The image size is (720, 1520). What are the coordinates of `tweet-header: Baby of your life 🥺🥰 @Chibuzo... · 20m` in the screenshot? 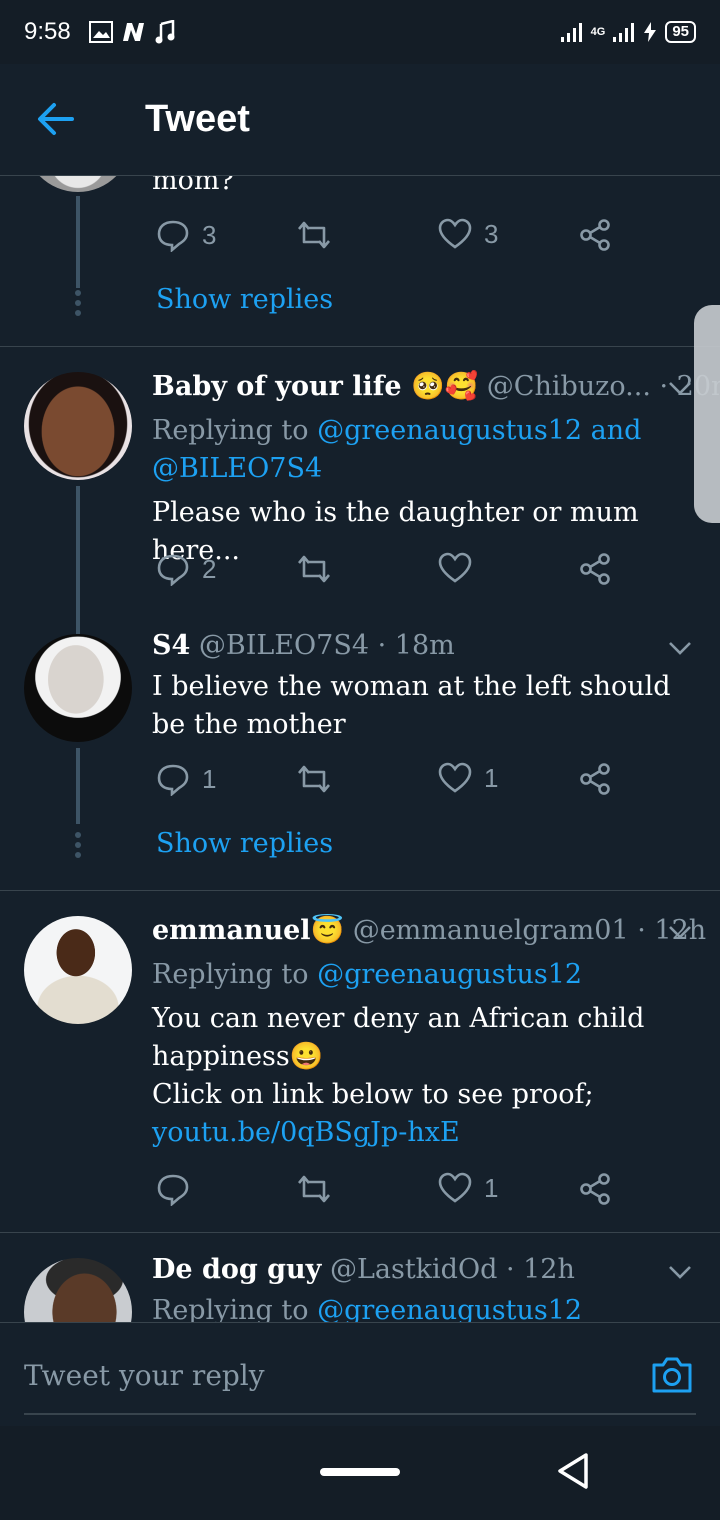 It's located at (436, 386).